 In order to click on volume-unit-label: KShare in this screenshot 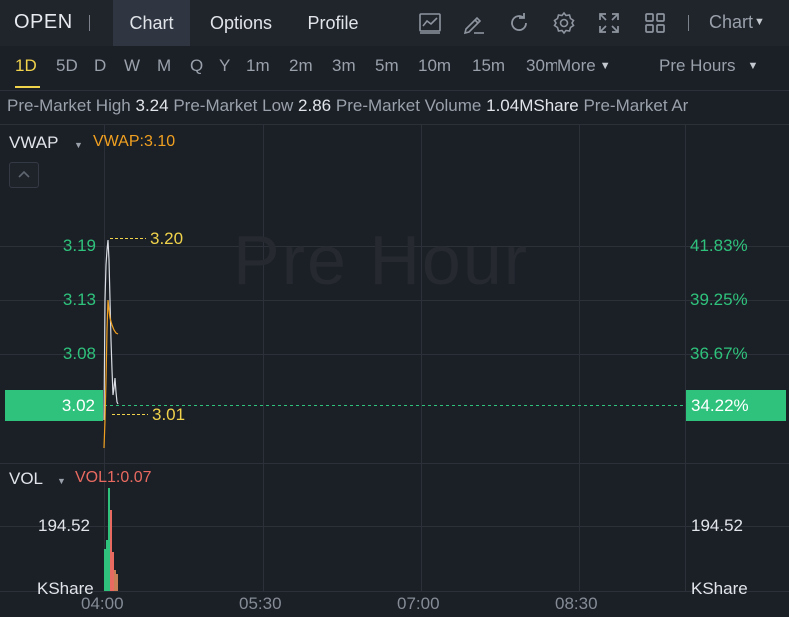, I will do `click(719, 588)`.